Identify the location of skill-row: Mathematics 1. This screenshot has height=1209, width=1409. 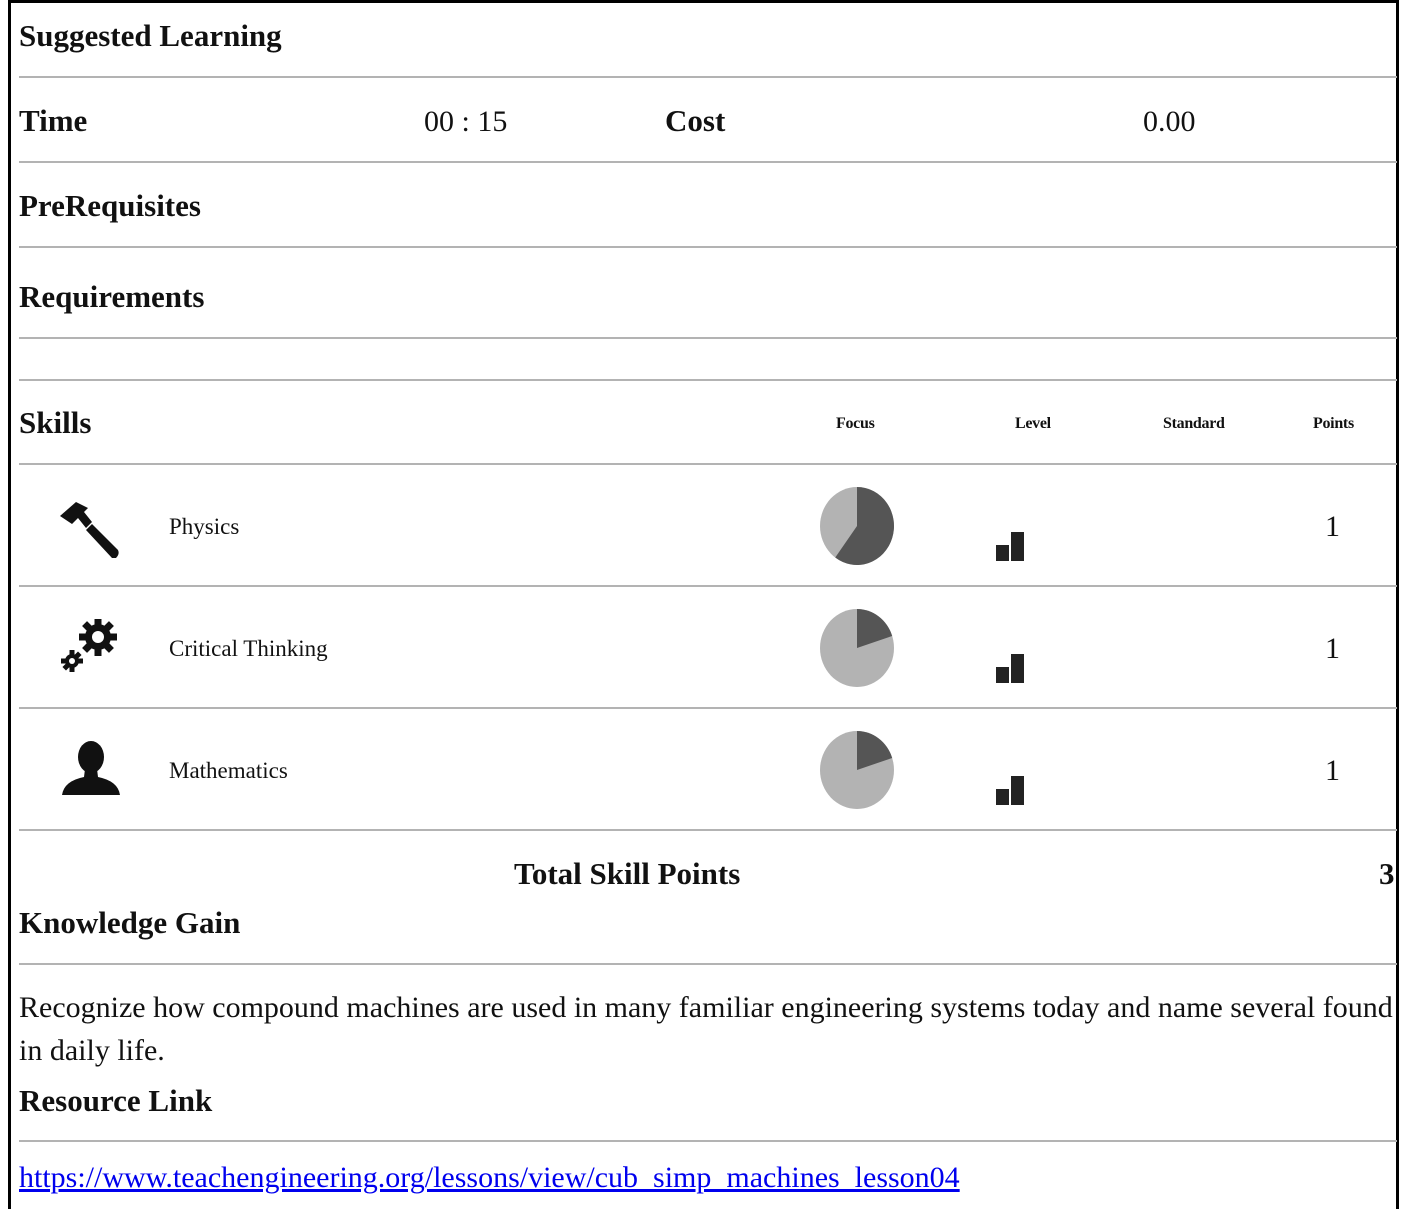
(704, 769).